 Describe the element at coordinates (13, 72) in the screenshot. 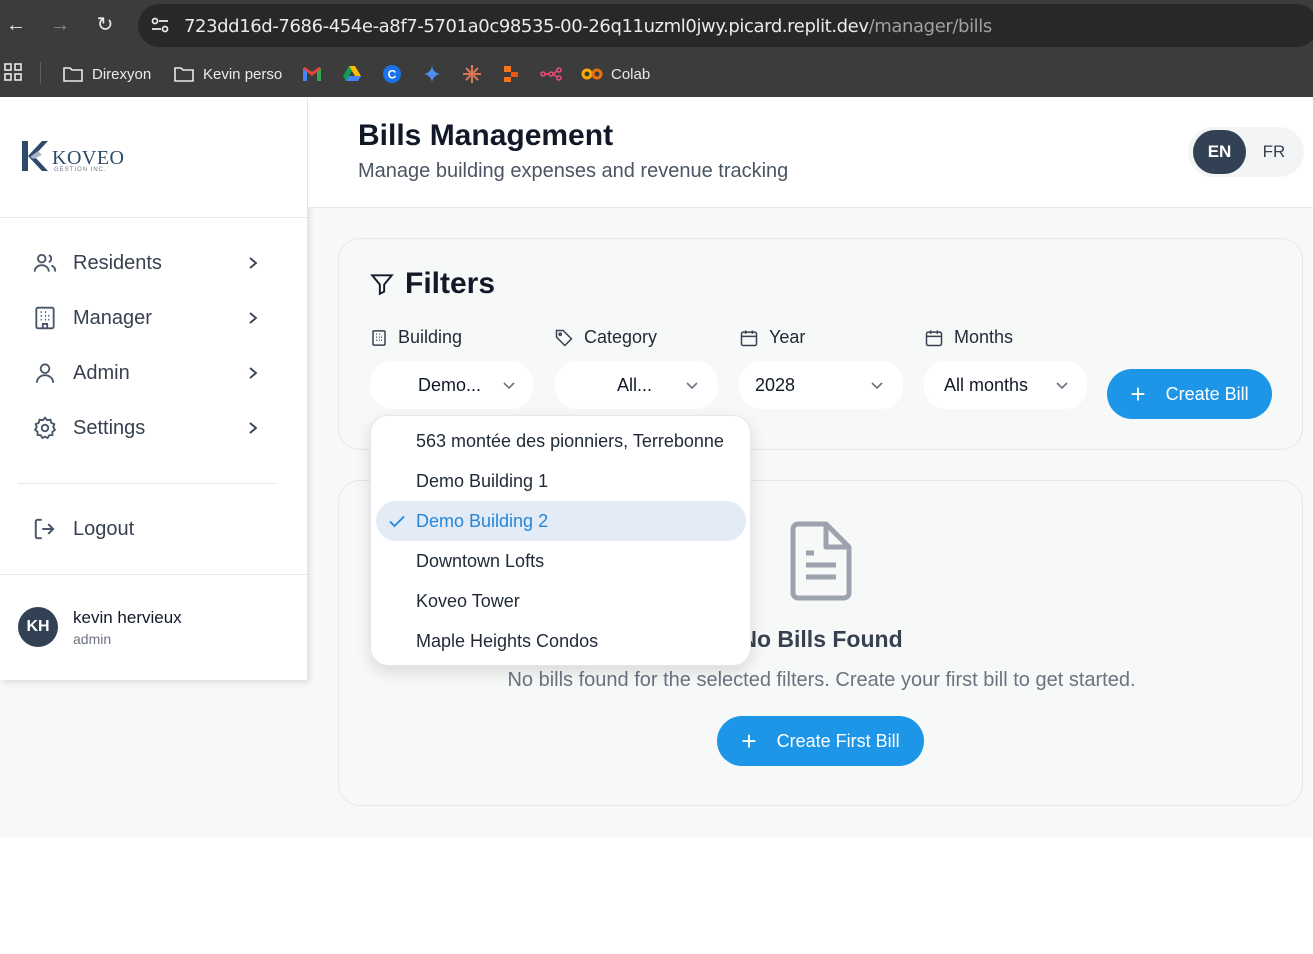

I see `apps-grid-icon` at that location.